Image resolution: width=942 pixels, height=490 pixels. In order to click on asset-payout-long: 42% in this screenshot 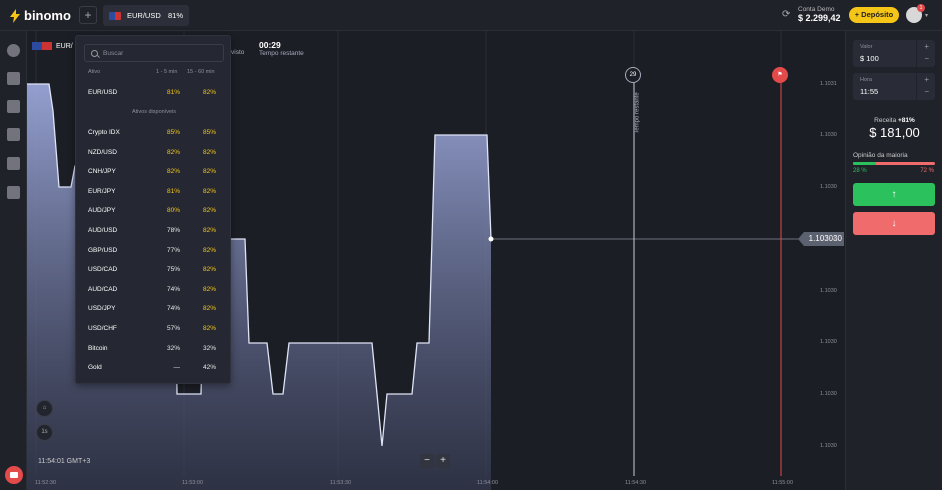, I will do `click(209, 368)`.